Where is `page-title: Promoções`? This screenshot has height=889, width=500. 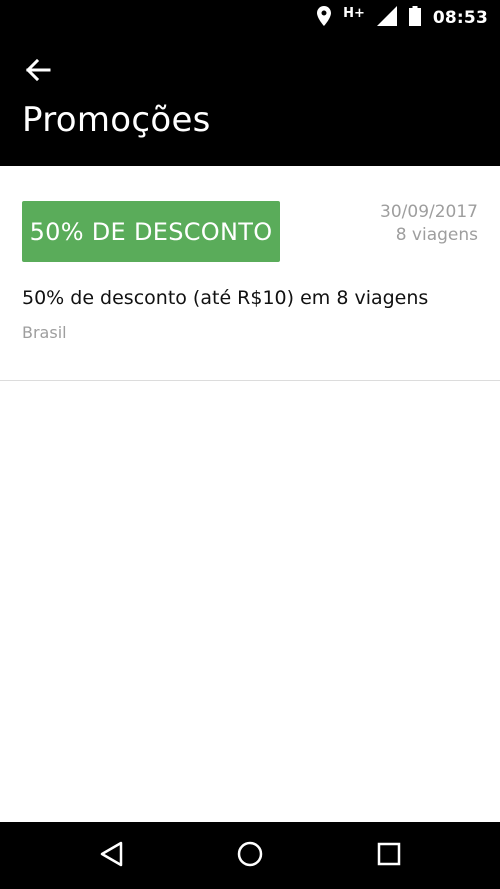
page-title: Promoções is located at coordinates (116, 120).